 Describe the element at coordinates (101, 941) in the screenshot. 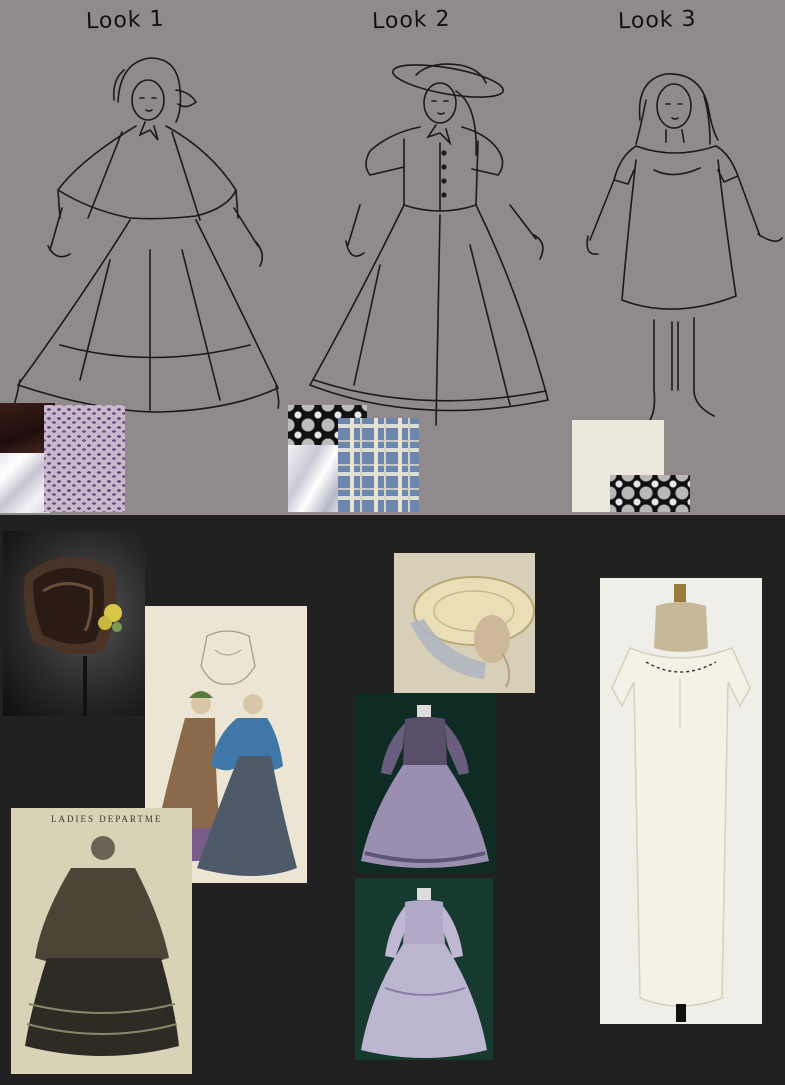

I see `photo-ladies-department-print: LADIES DEPARTME` at that location.